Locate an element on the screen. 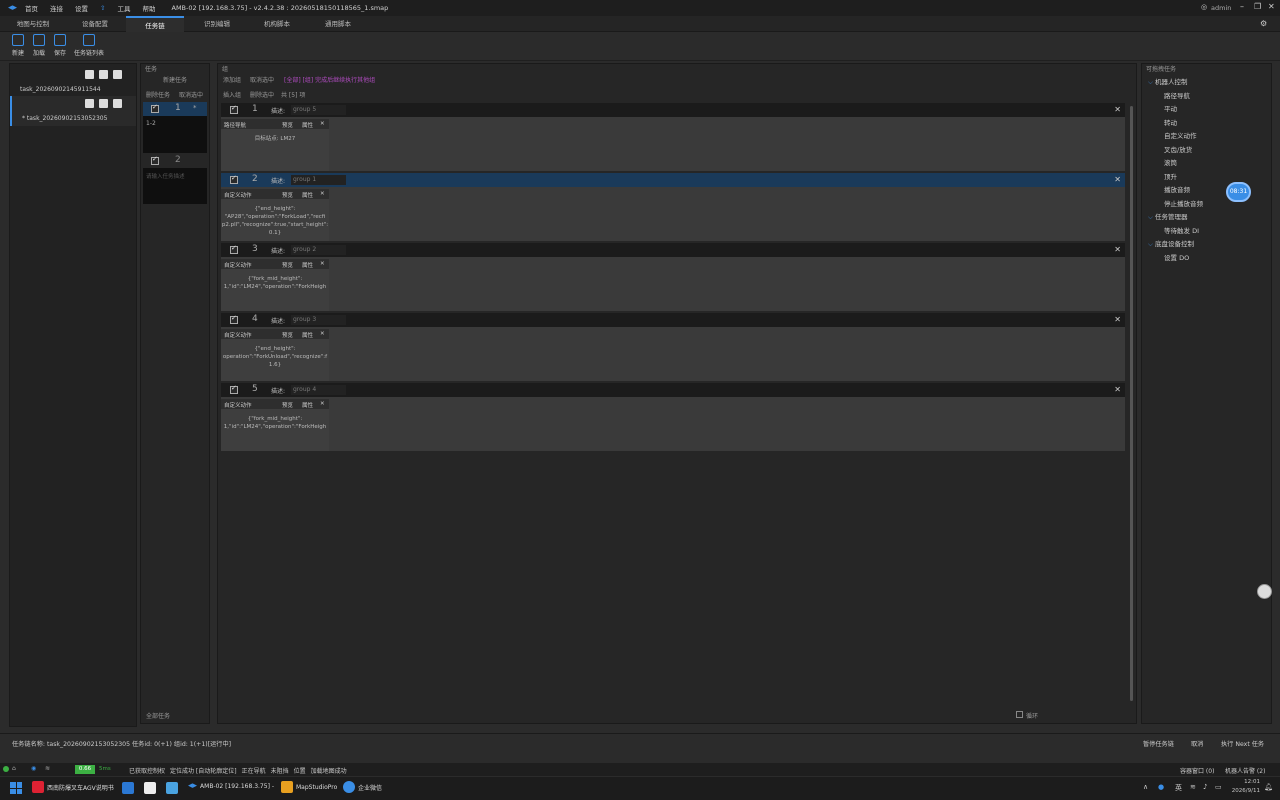 This screenshot has height=800, width=1280. group-desc-input: group 1 is located at coordinates (318, 180).